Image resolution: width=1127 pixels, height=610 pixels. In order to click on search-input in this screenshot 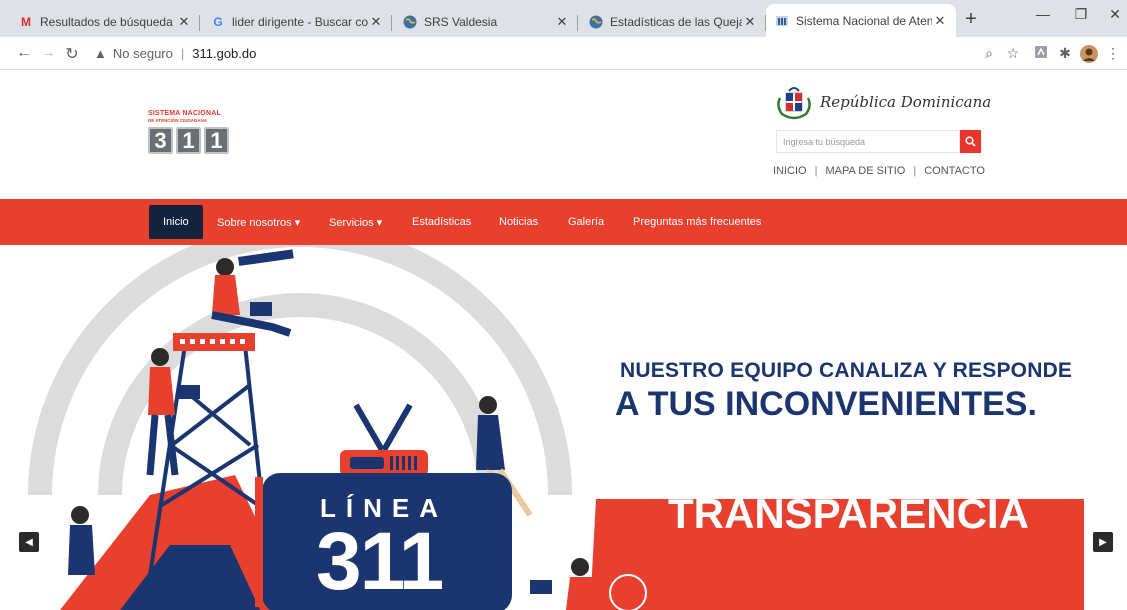, I will do `click(868, 141)`.